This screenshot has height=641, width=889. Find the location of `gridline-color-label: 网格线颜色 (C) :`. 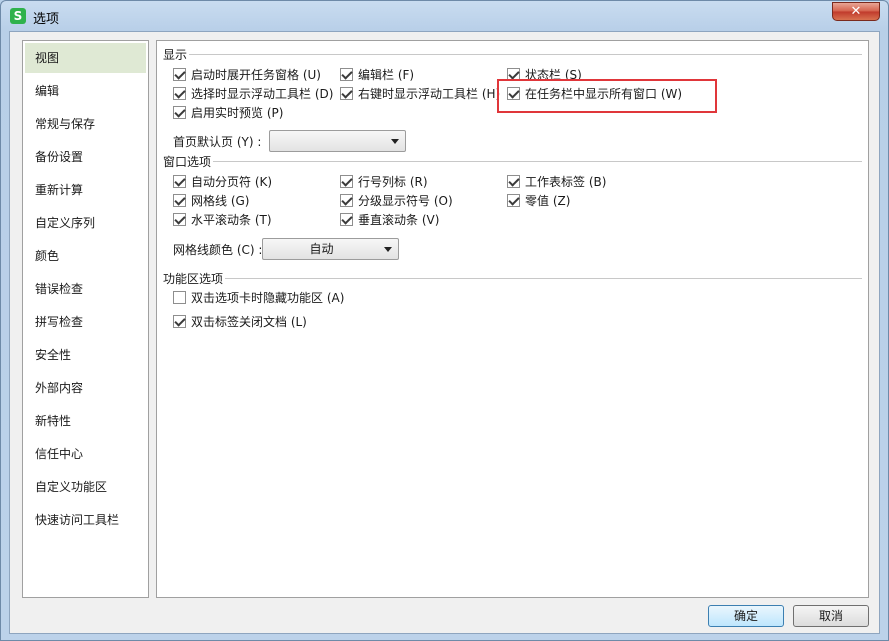

gridline-color-label: 网格线颜色 (C) : is located at coordinates (218, 250).